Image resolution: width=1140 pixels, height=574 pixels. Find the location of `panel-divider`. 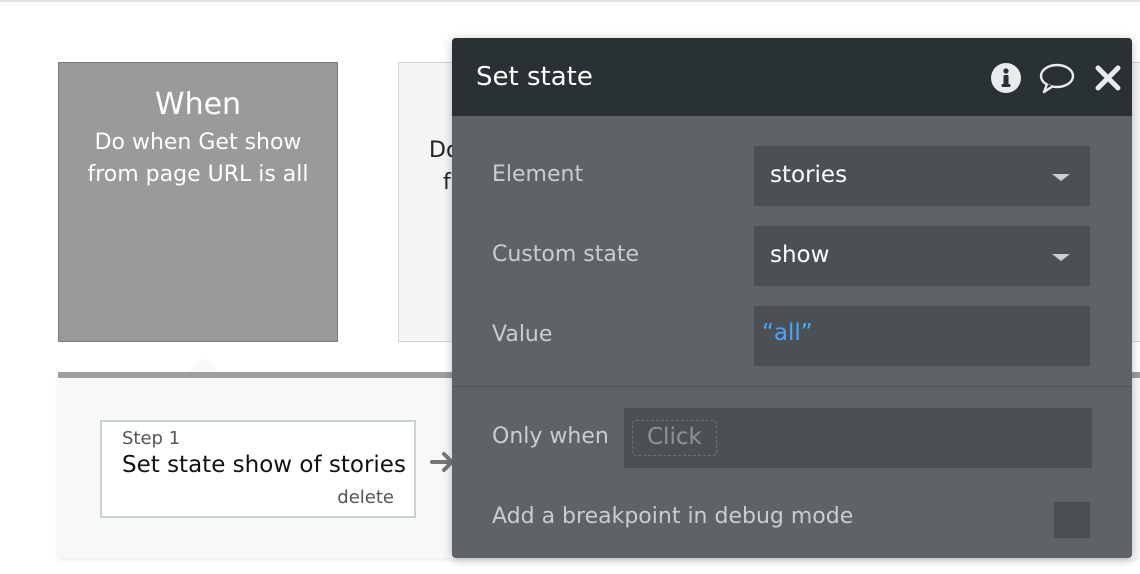

panel-divider is located at coordinates (792, 386).